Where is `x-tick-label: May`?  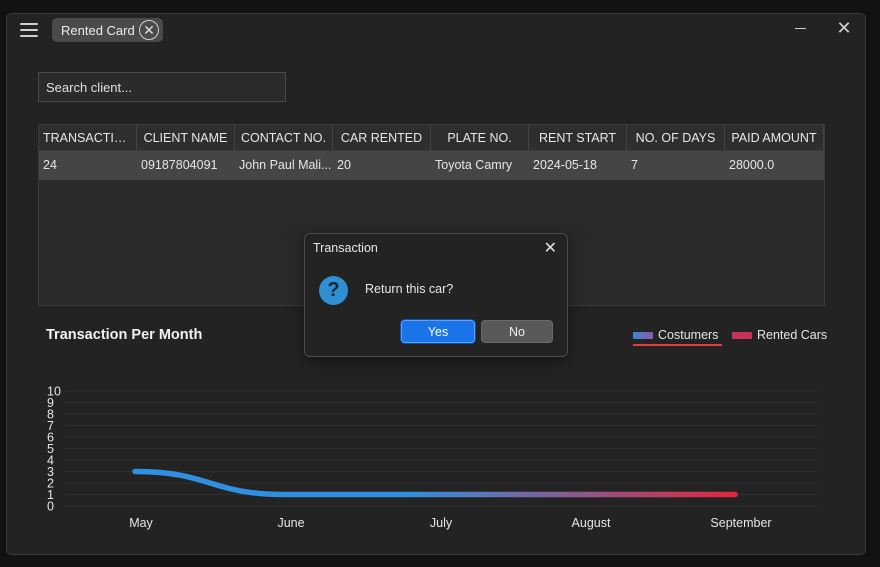
x-tick-label: May is located at coordinates (141, 523).